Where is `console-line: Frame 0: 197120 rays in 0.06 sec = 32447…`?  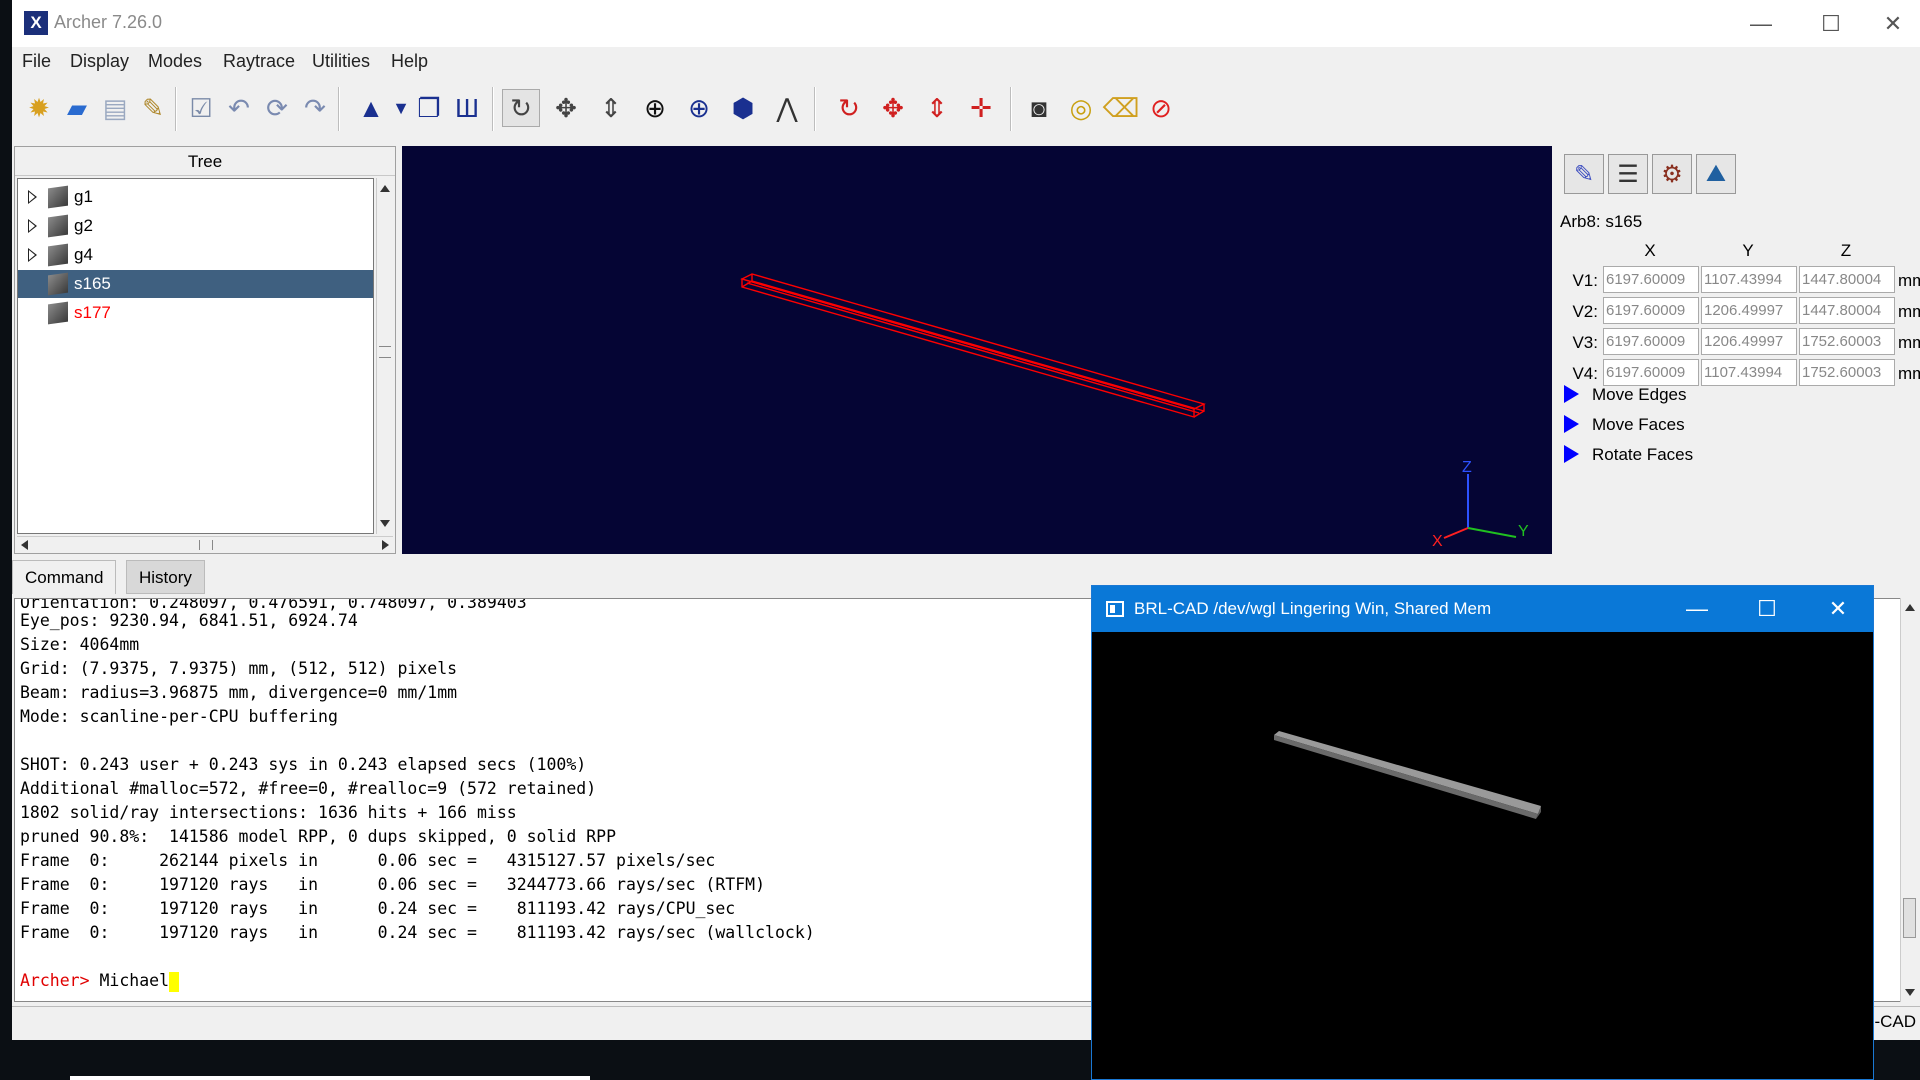
console-line: Frame 0: 197120 rays in 0.06 sec = 32447… is located at coordinates (393, 884).